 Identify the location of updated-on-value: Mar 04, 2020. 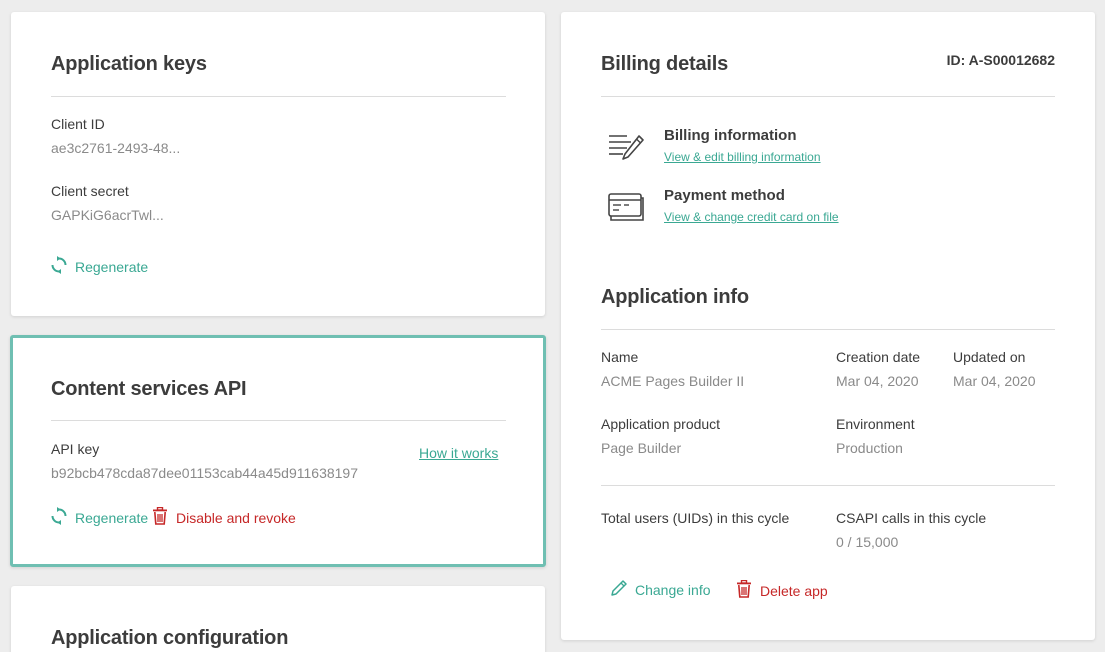
(994, 381).